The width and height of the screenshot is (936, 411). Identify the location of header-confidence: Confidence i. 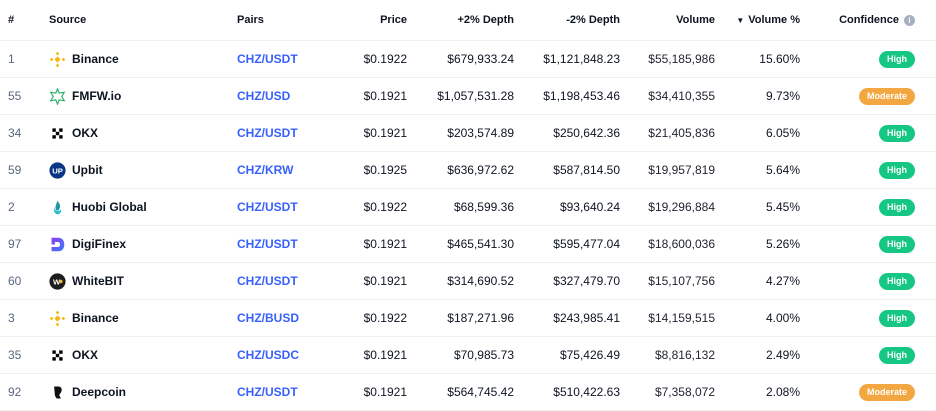
(860, 20).